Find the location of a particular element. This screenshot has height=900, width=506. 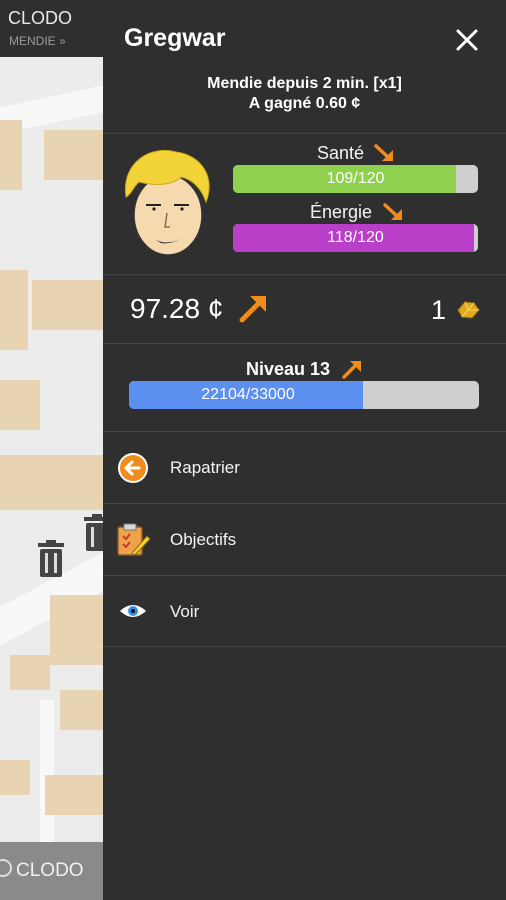

gold-nugget-icon is located at coordinates (468, 312).